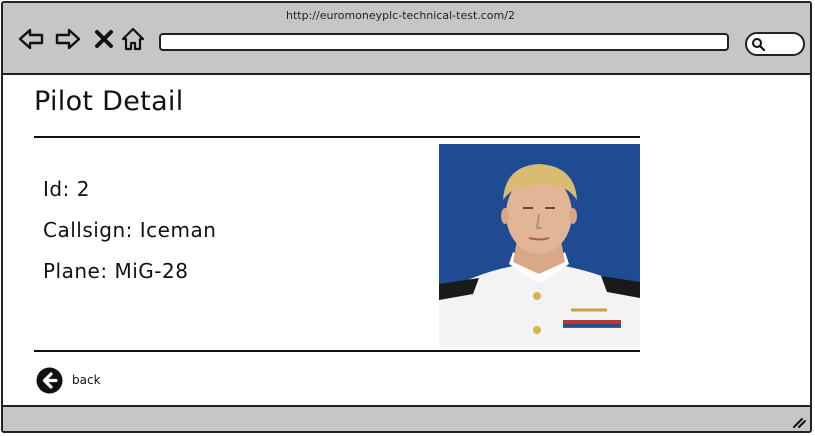  What do you see at coordinates (758, 44) in the screenshot?
I see `search-icon` at bounding box center [758, 44].